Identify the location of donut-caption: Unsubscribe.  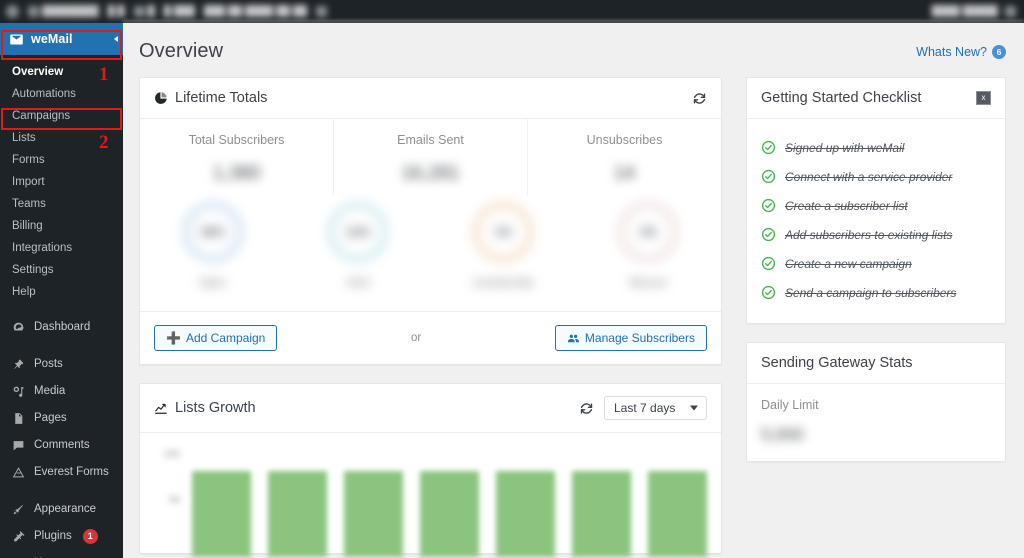
(503, 283).